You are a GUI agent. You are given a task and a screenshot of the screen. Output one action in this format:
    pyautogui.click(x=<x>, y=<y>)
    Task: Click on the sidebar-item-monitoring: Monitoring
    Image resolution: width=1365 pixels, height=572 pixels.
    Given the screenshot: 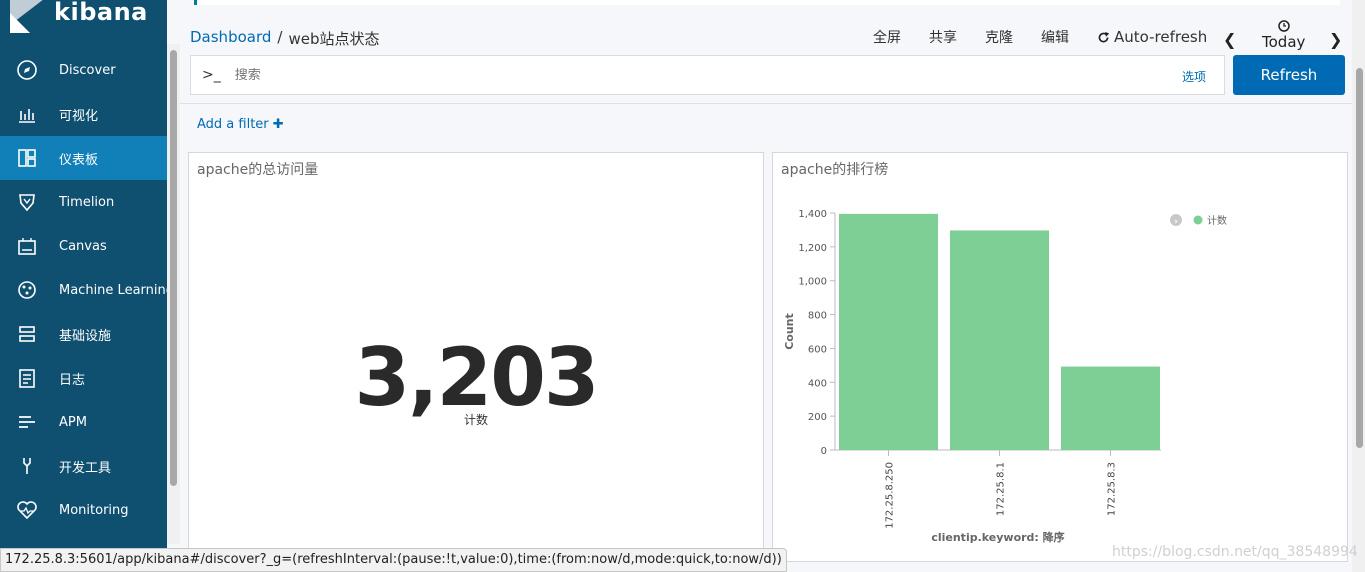 What is the action you would take?
    pyautogui.click(x=83, y=510)
    